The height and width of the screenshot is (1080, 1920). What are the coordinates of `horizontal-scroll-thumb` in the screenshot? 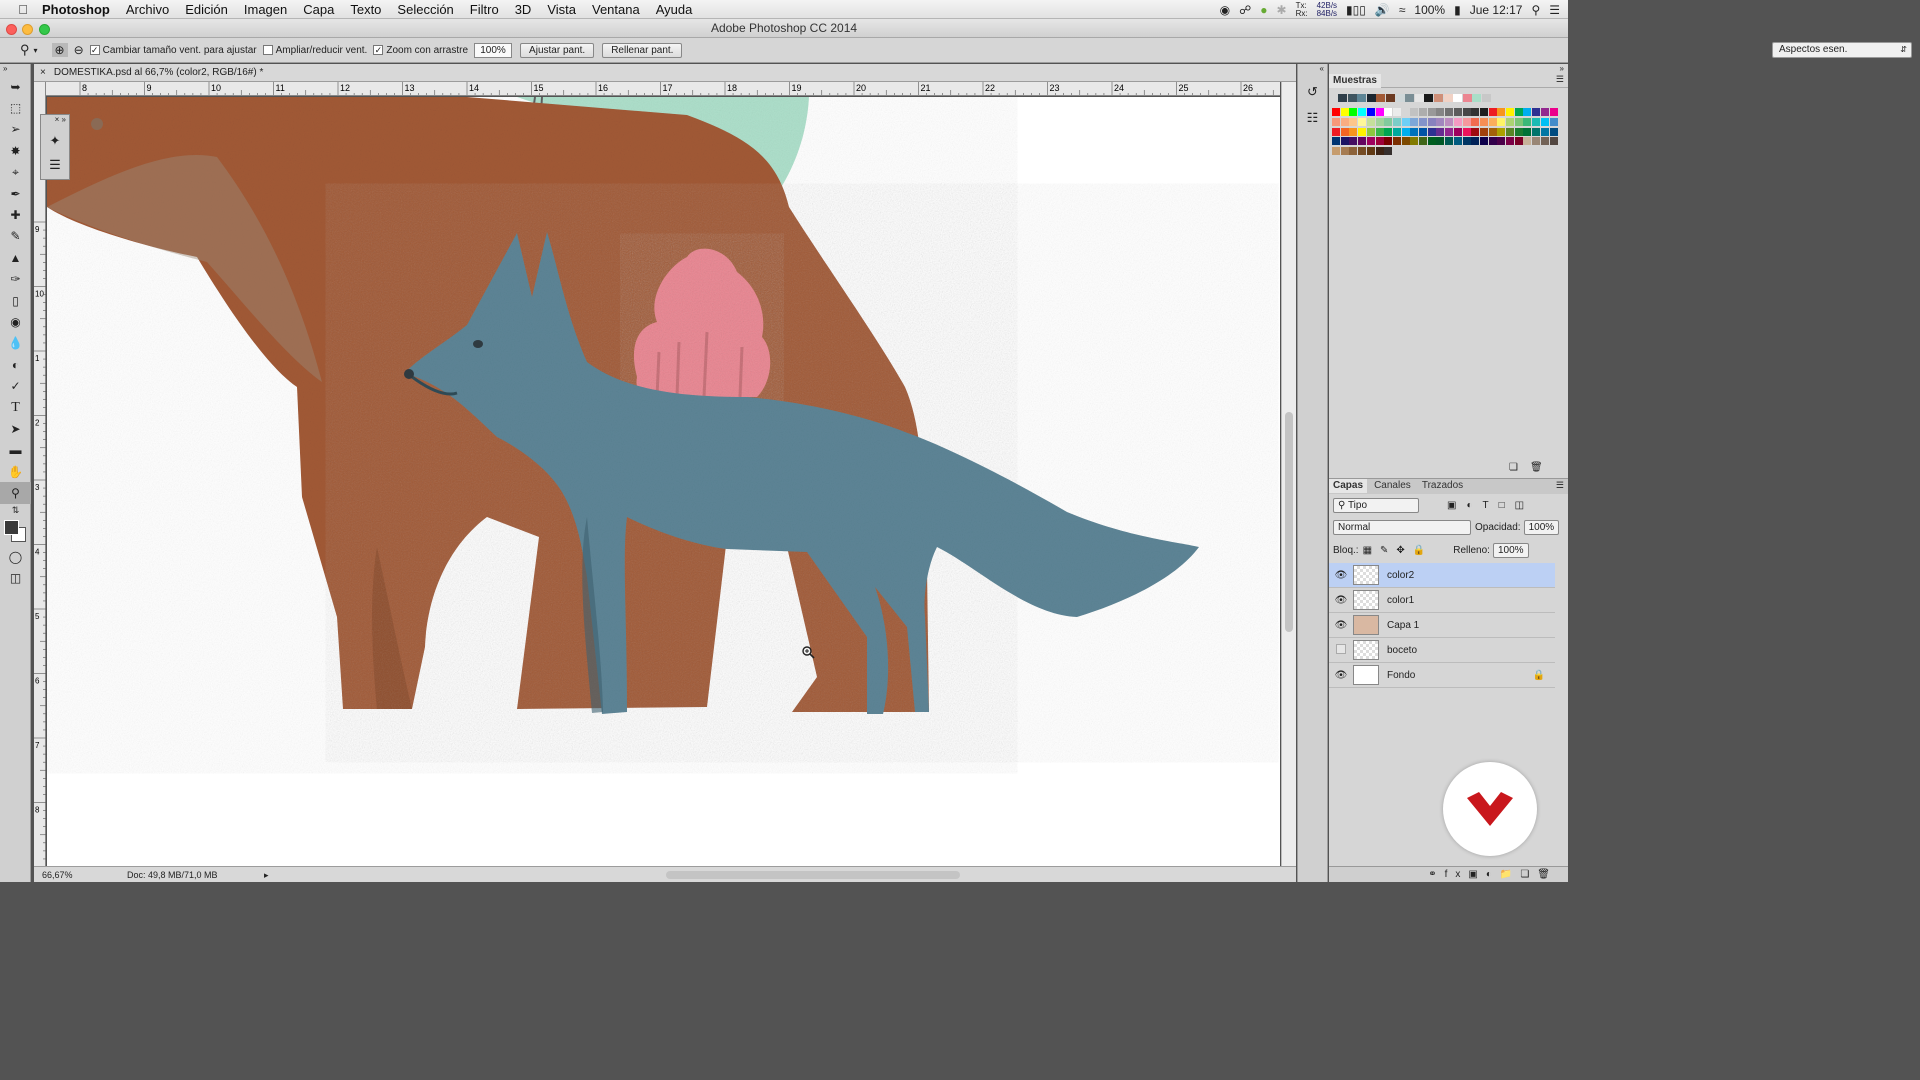 It's located at (813, 875).